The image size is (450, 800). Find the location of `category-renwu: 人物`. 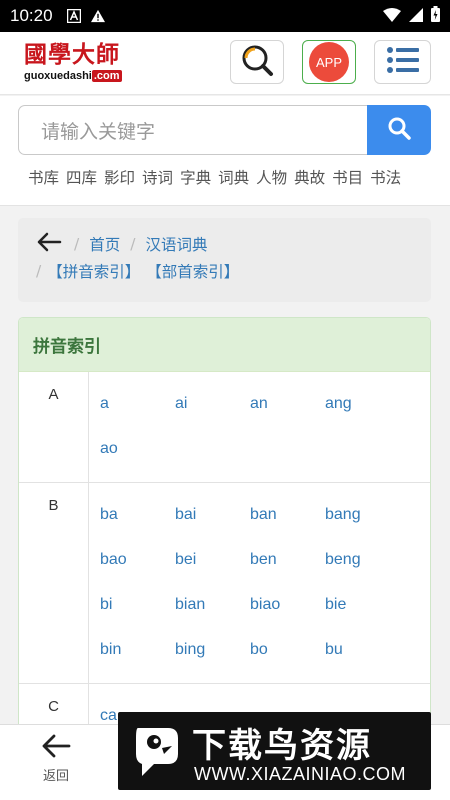

category-renwu: 人物 is located at coordinates (271, 177).